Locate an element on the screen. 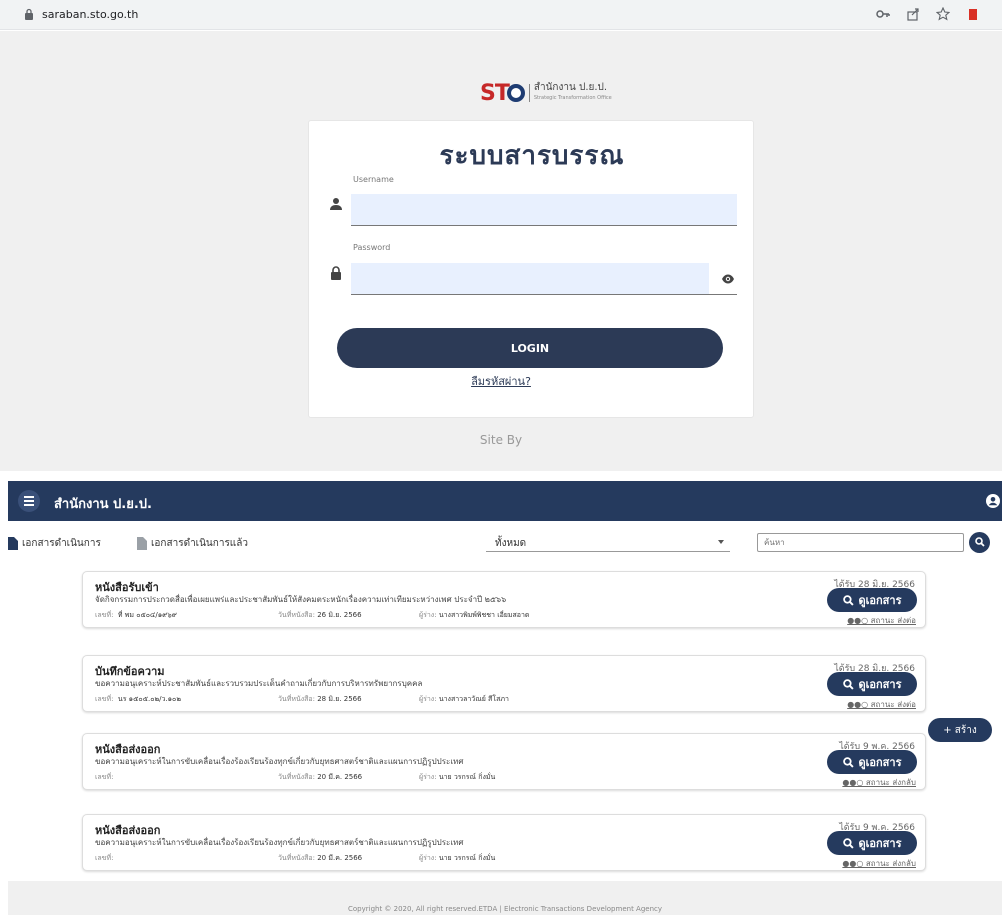  username-label: Username is located at coordinates (373, 179).